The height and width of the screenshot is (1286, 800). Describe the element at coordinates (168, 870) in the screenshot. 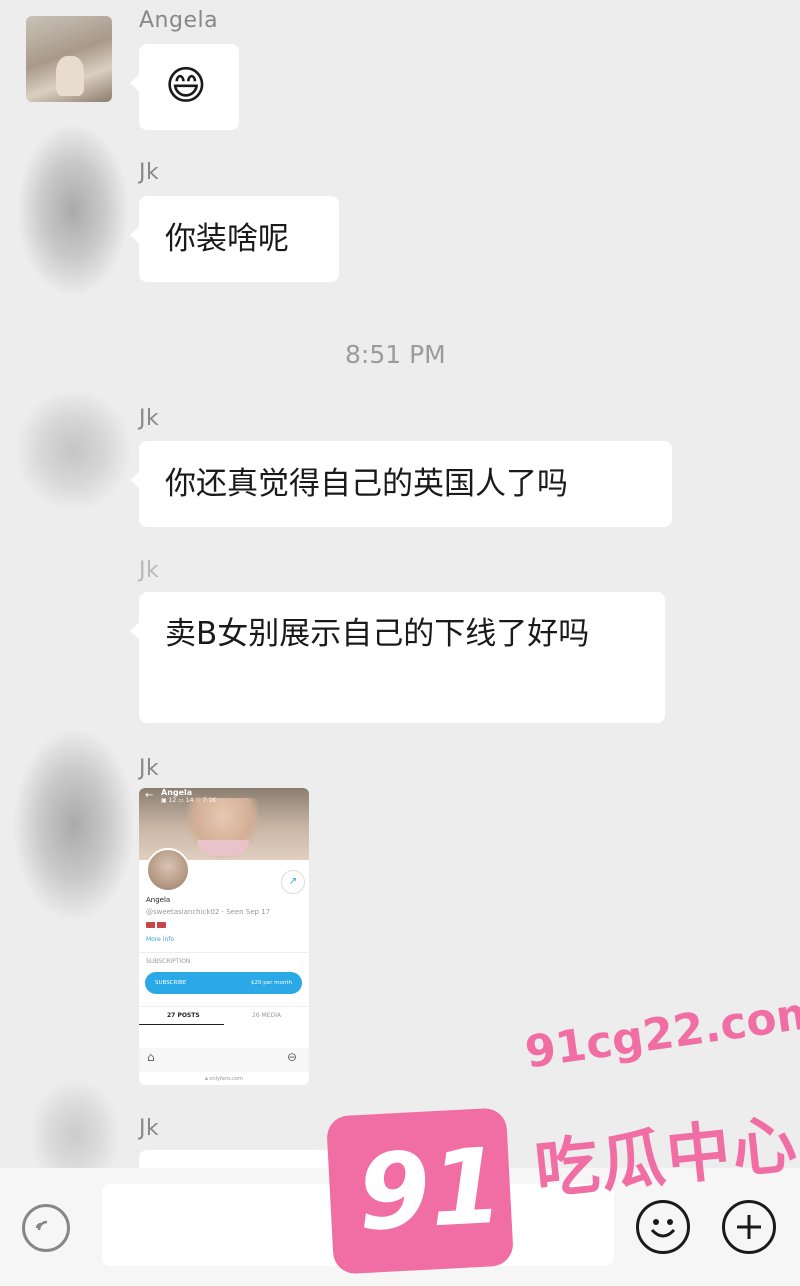

I see `profile-avatar` at that location.